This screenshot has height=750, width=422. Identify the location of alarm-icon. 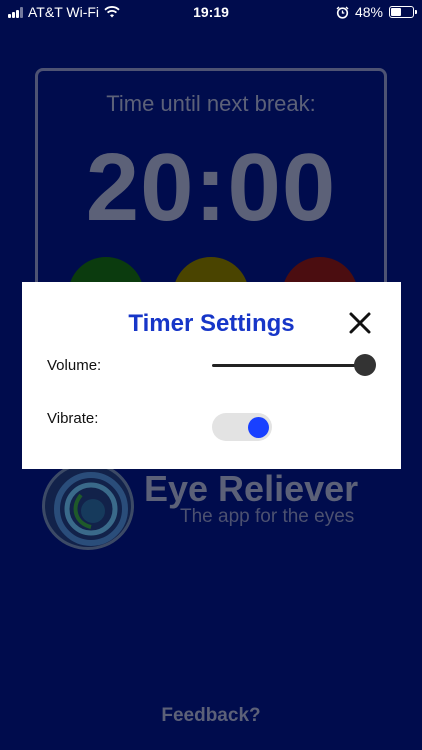
(342, 12).